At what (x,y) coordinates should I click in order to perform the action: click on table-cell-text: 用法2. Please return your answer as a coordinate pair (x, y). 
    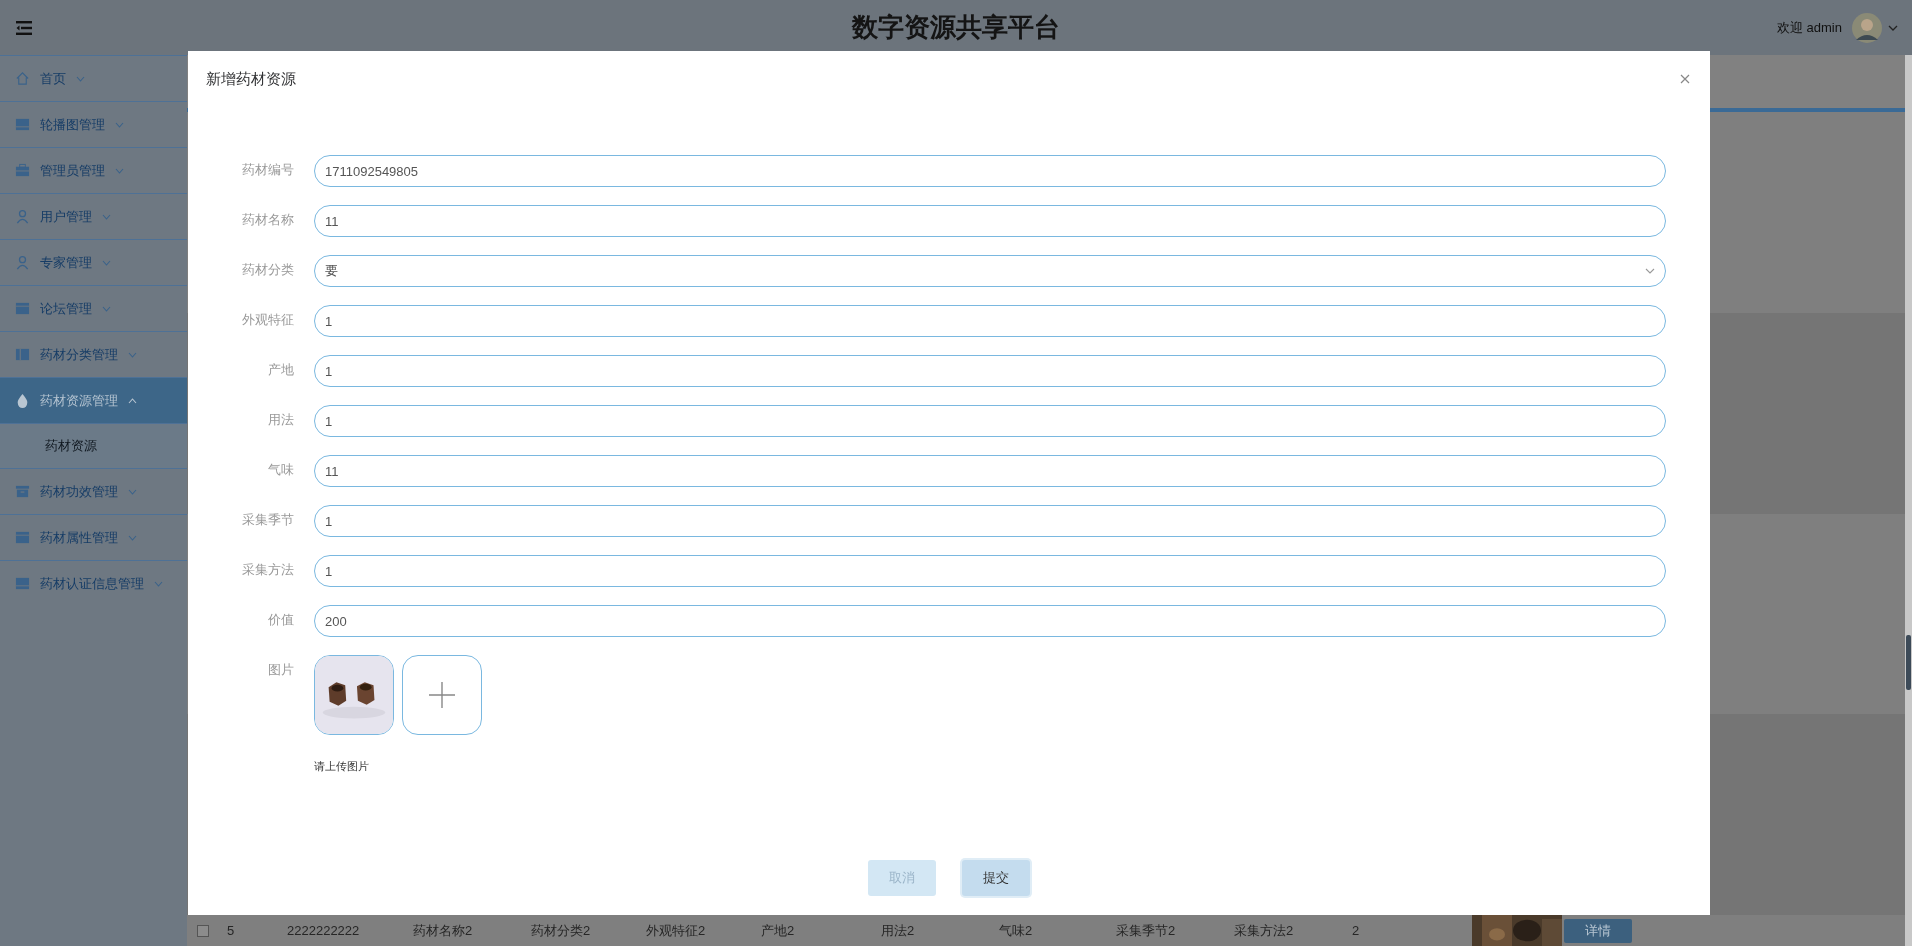
    Looking at the image, I should click on (898, 930).